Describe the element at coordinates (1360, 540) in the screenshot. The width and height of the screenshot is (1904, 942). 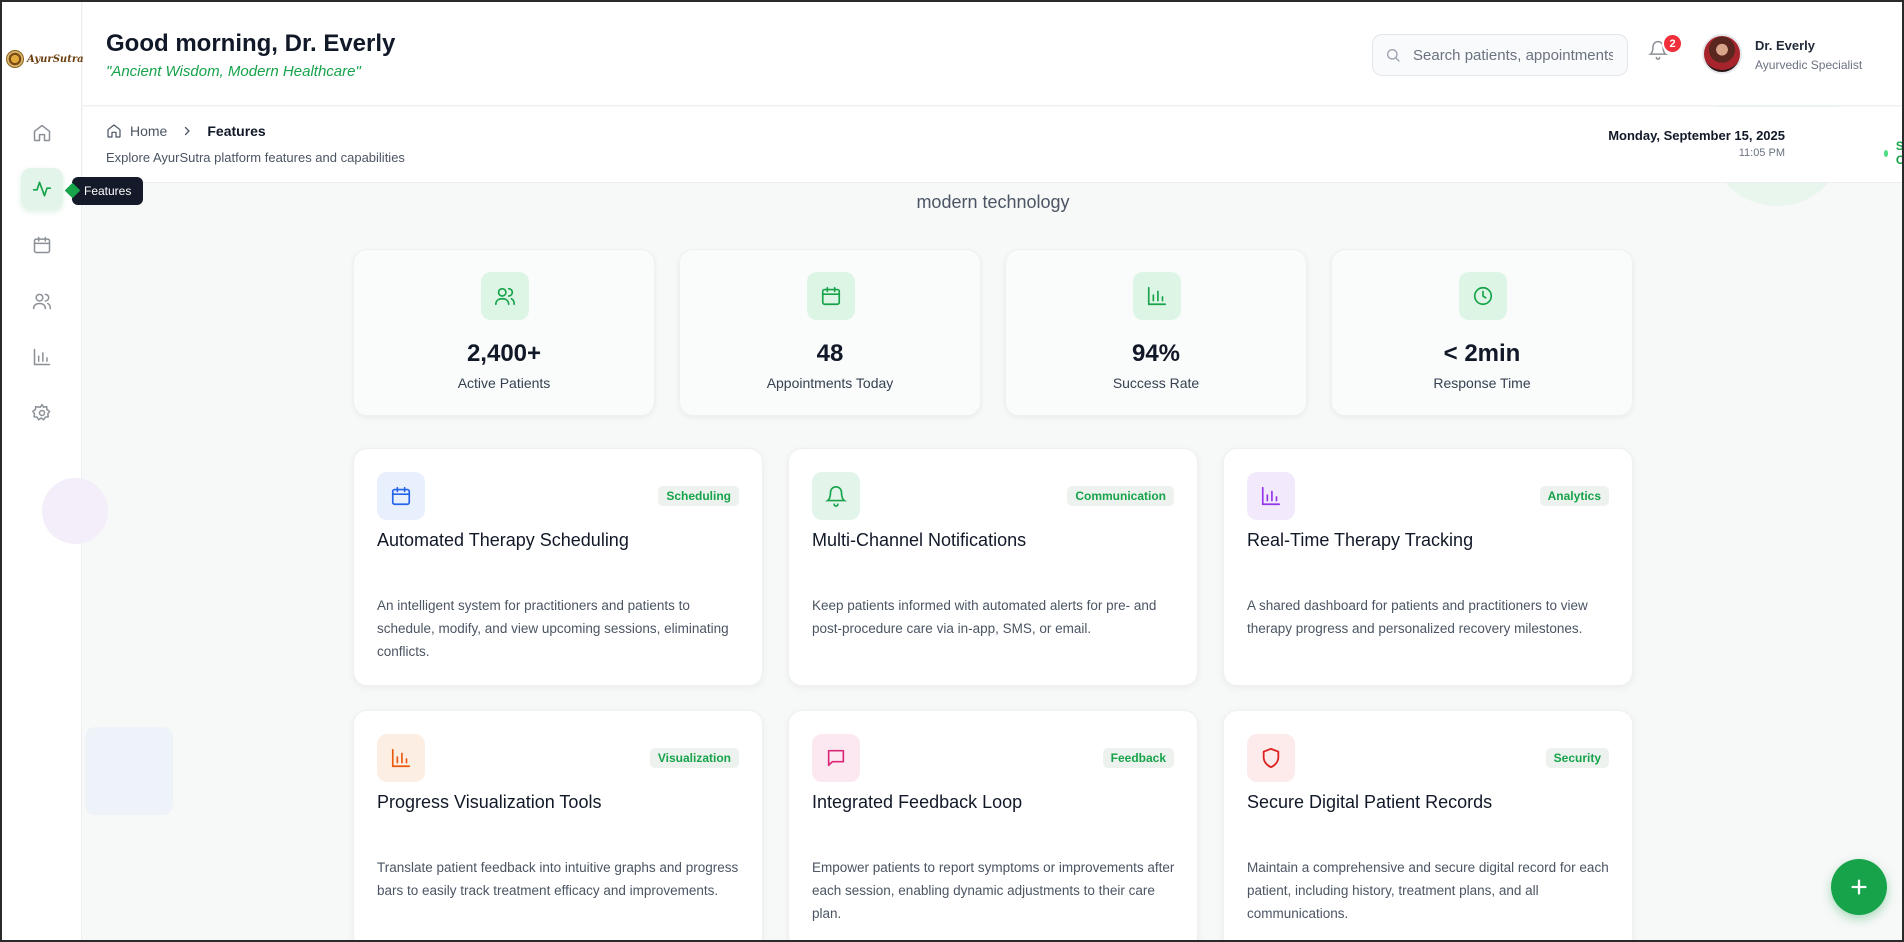
I see `feature-title: Real-Time Therapy Tracking` at that location.